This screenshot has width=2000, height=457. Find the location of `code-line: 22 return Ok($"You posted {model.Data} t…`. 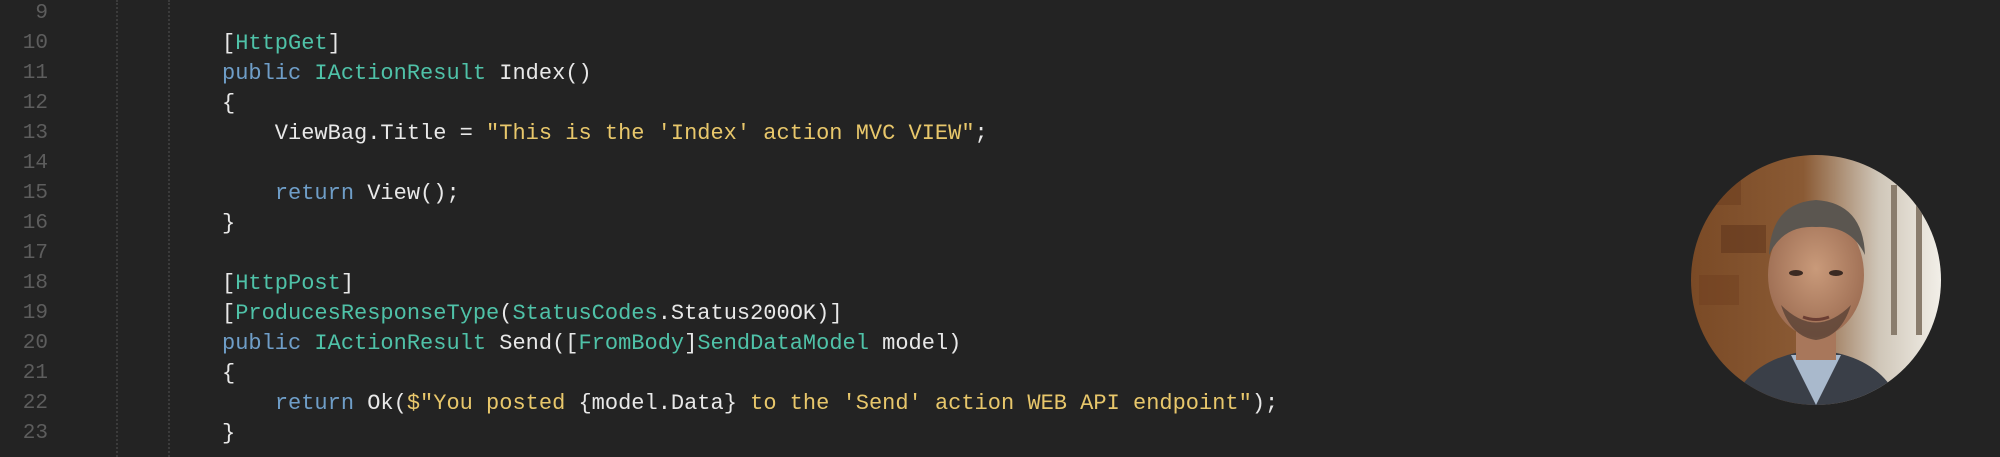

code-line: 22 return Ok($"You posted {model.Data} t… is located at coordinates (840, 404).